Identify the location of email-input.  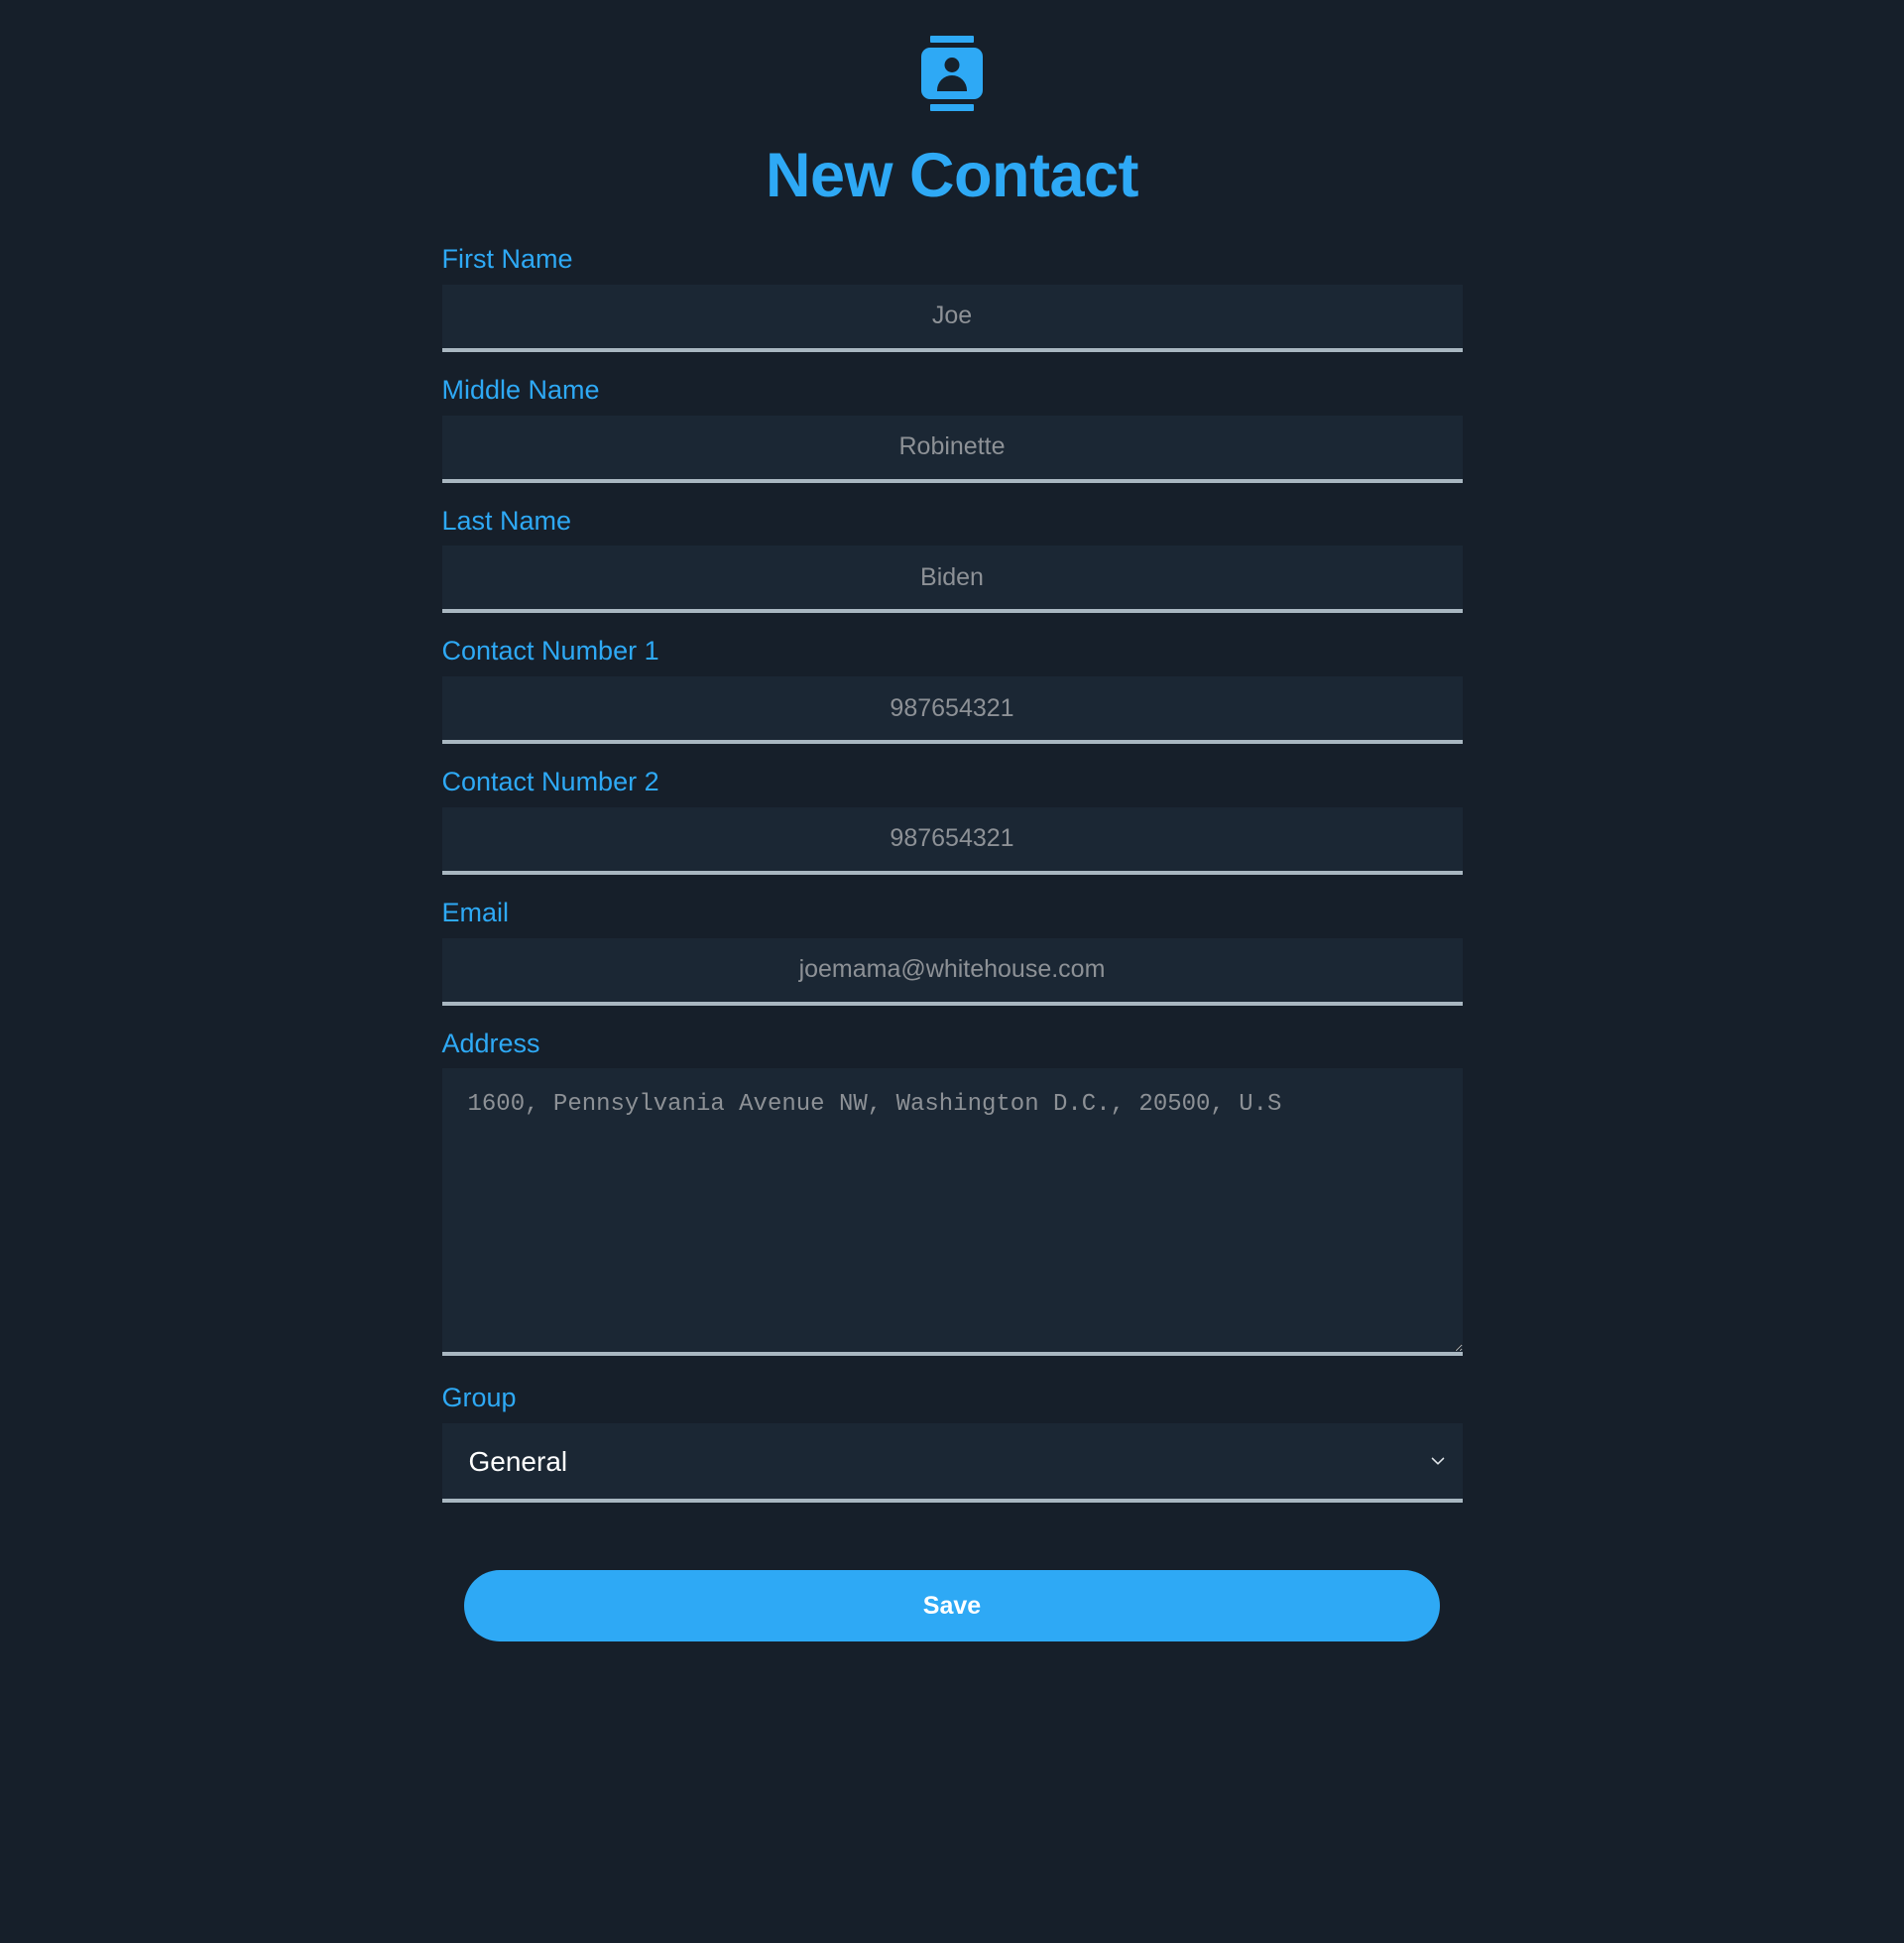
(952, 972).